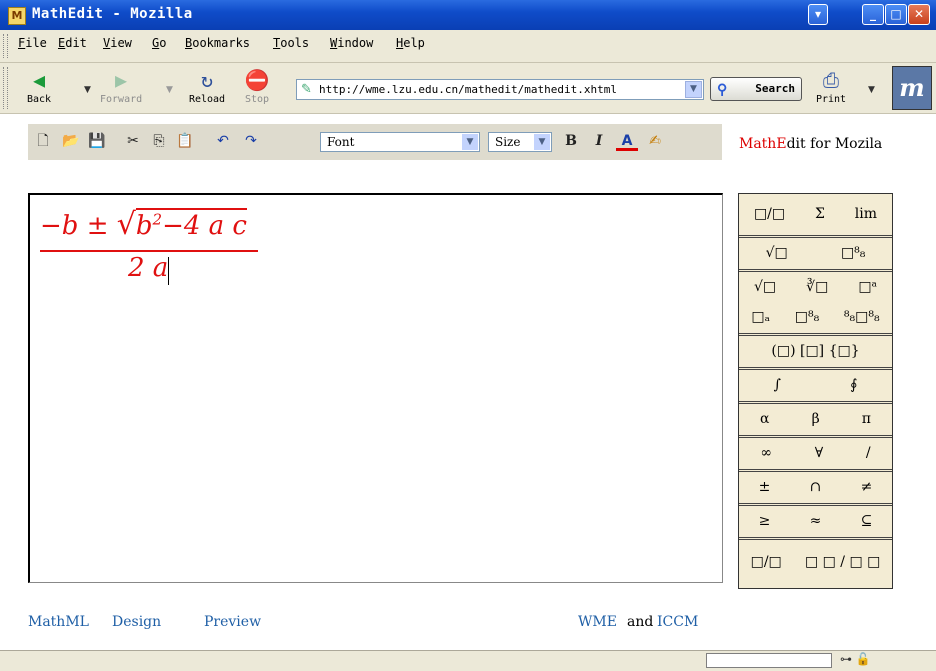 The width and height of the screenshot is (936, 671). I want to click on exponent: 2, so click(157, 219).